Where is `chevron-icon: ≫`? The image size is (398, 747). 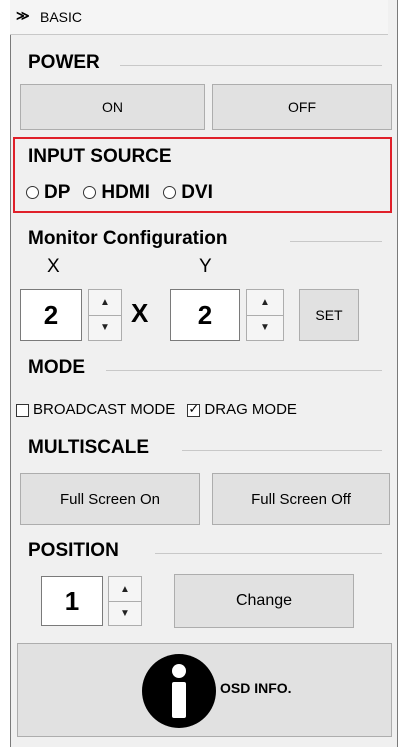
chevron-icon: ≫ is located at coordinates (23, 16).